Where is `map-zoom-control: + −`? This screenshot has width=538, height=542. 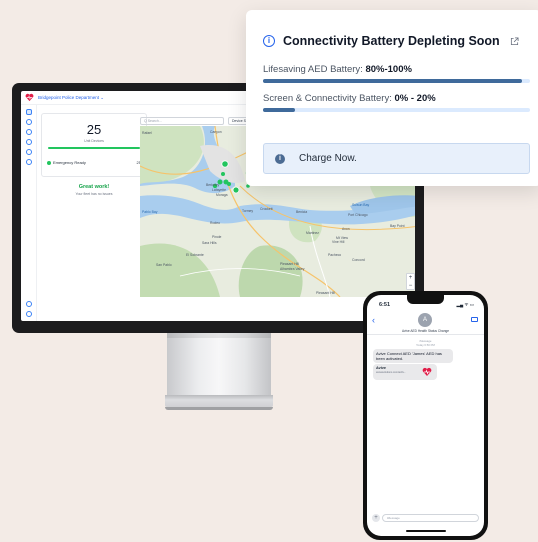 map-zoom-control: + − is located at coordinates (410, 281).